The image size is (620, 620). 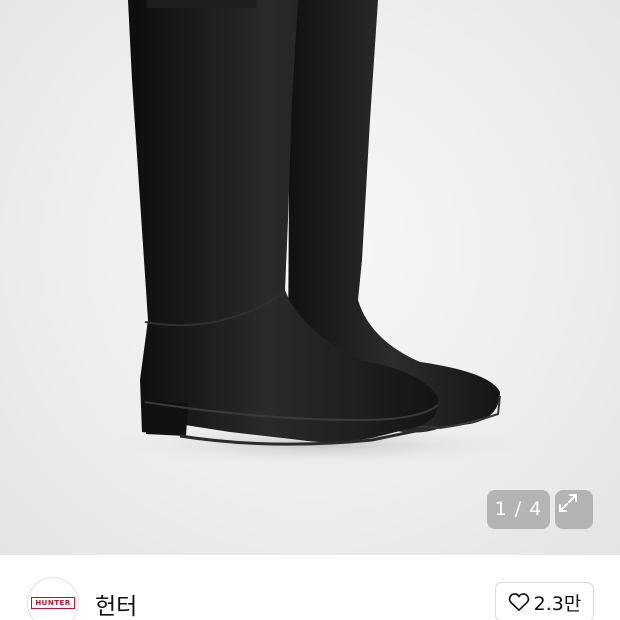 I want to click on brand-logo: HUNTER, so click(x=53, y=598).